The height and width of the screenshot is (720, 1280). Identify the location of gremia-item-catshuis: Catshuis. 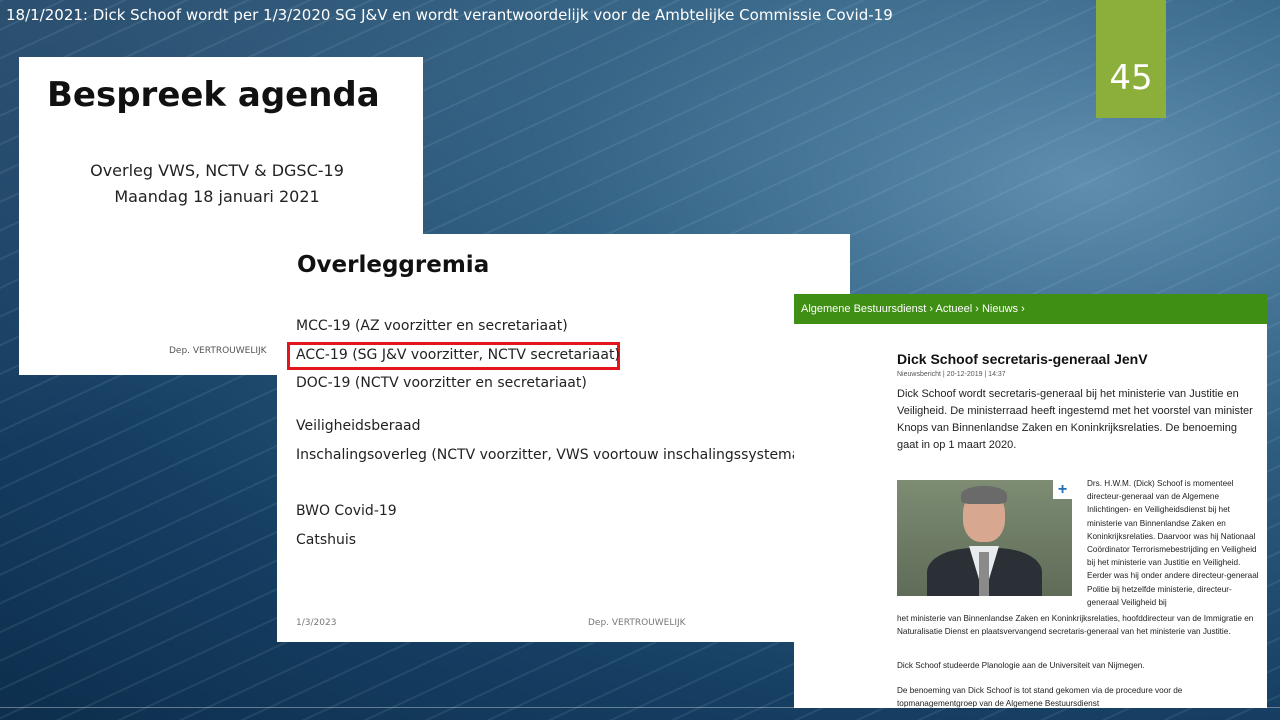
(326, 540).